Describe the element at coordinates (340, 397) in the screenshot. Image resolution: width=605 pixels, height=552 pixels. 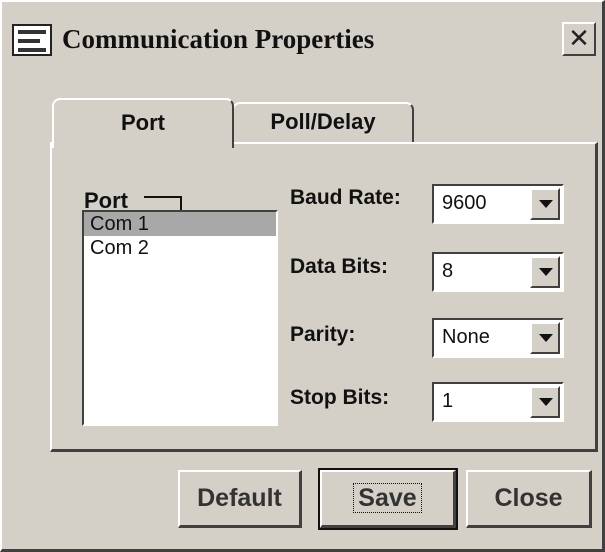
I see `stop-bits-label: Stop Bits:` at that location.